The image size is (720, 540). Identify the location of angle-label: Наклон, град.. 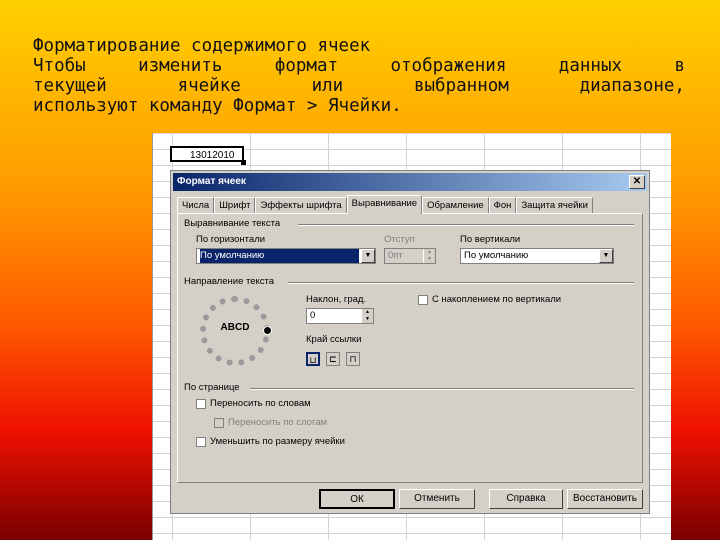
(336, 299).